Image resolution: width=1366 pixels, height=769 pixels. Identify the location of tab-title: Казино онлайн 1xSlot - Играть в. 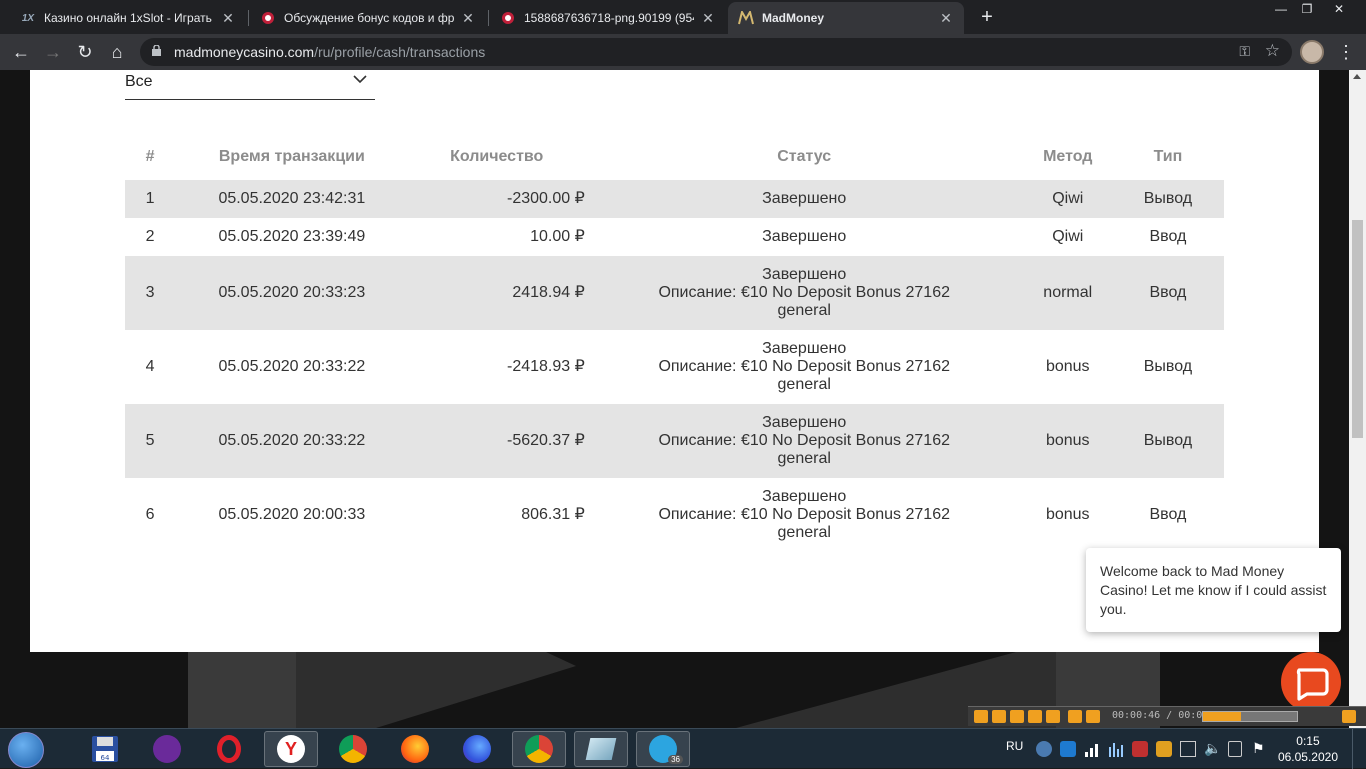
(129, 18).